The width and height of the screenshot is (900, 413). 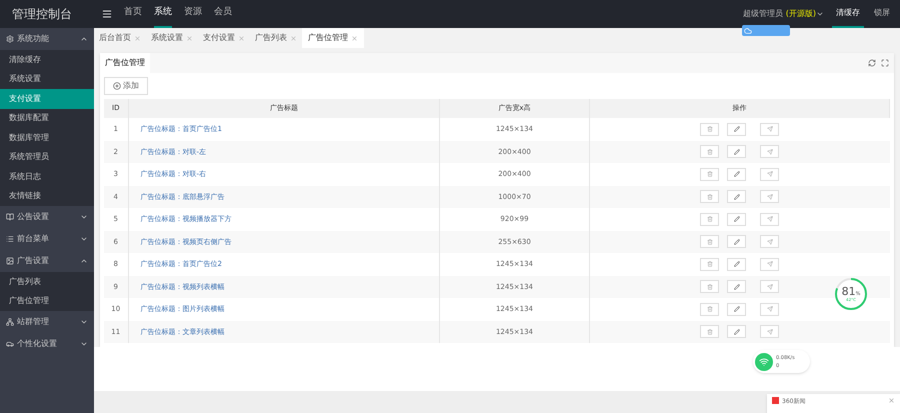 What do you see at coordinates (276, 38) in the screenshot?
I see `page-tab: 广告列表` at bounding box center [276, 38].